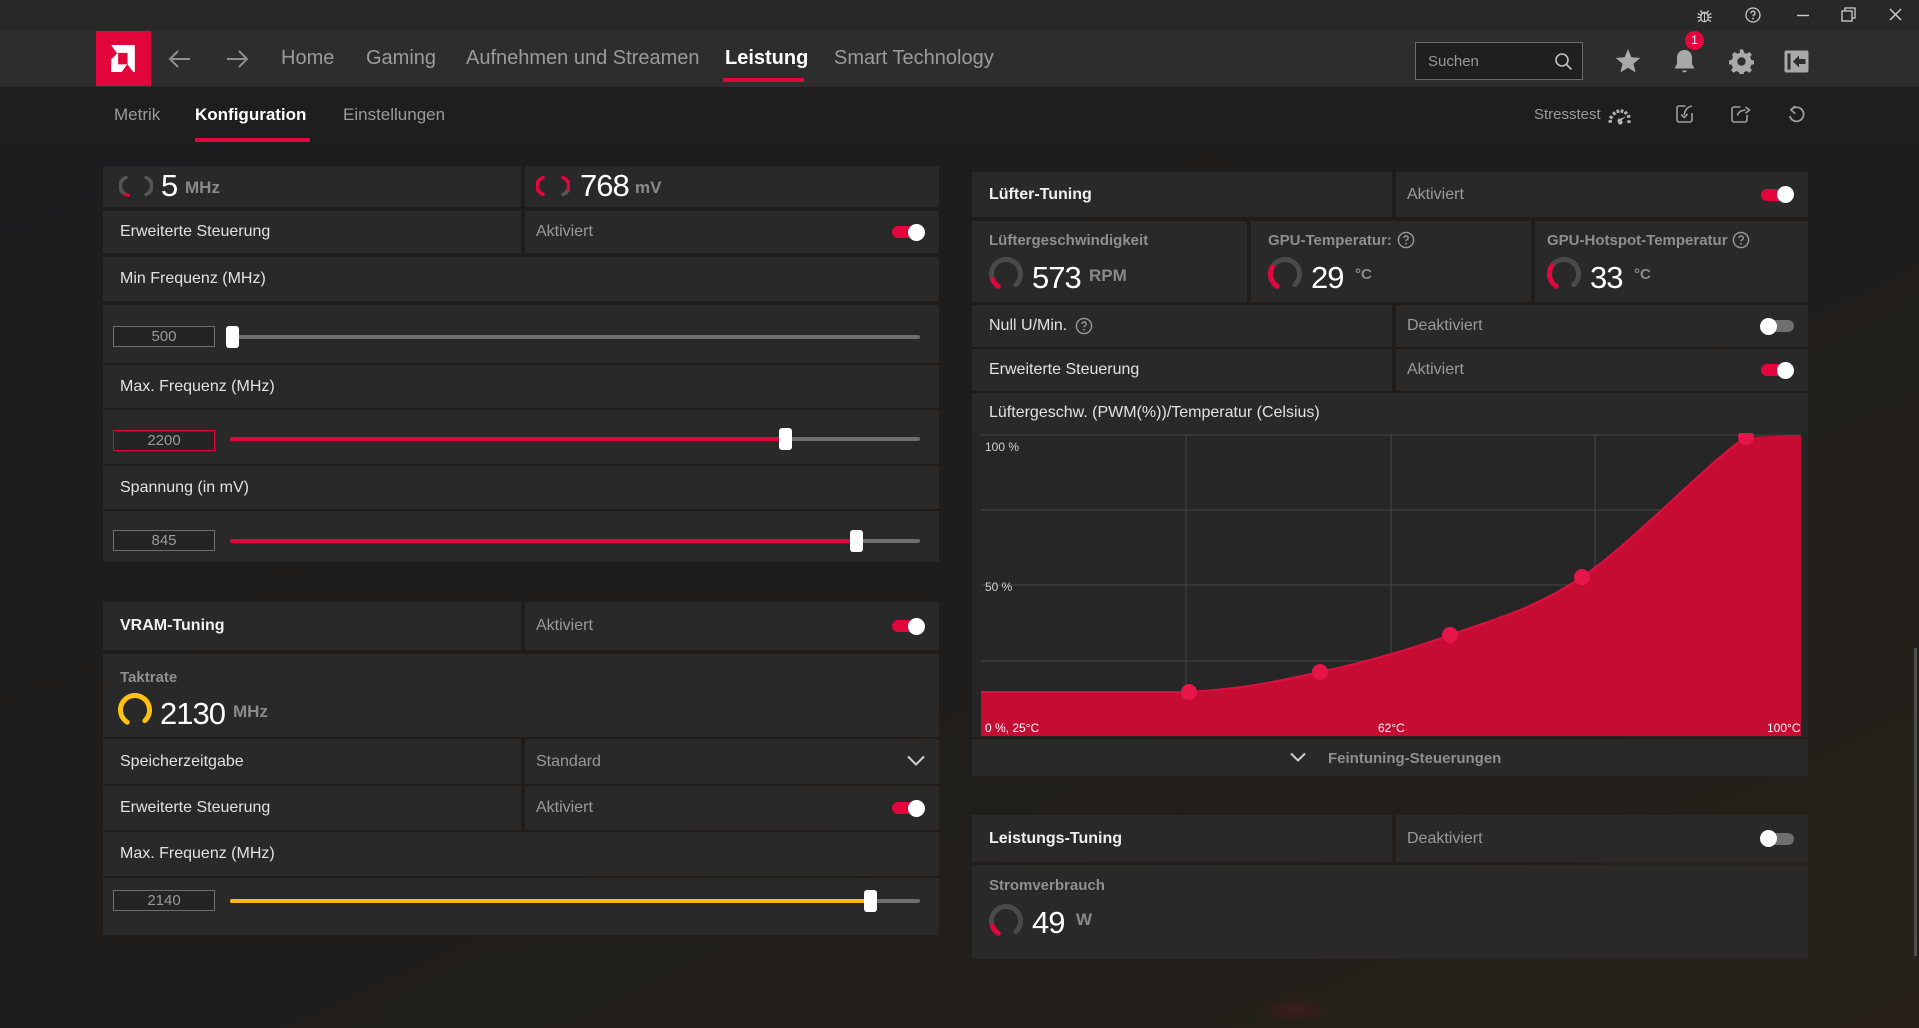  Describe the element at coordinates (999, 587) in the screenshot. I see `svg-text: 50 %` at that location.